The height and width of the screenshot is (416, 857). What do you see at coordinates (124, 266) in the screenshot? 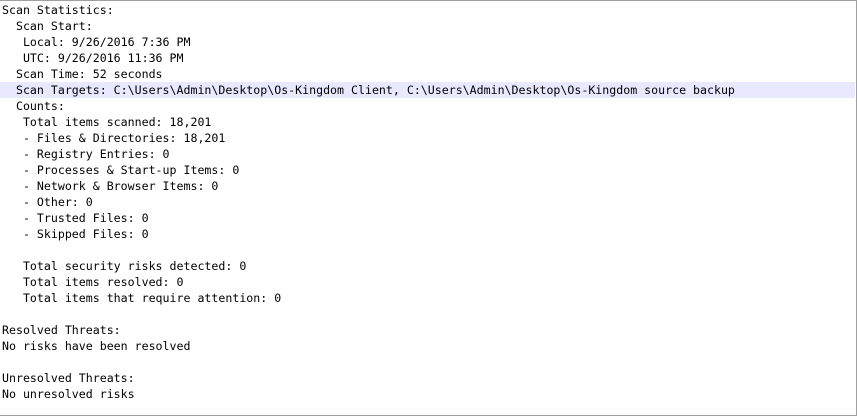
I see `log-line-security-risks-detected: Total security risks detected: 0` at bounding box center [124, 266].